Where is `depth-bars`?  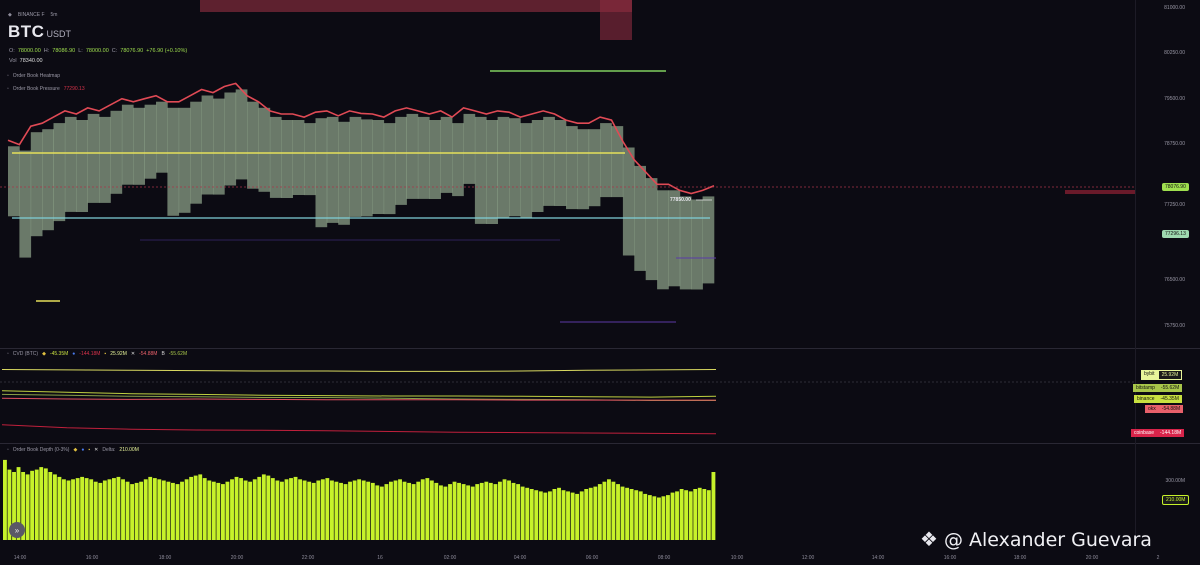
depth-bars is located at coordinates (359, 499).